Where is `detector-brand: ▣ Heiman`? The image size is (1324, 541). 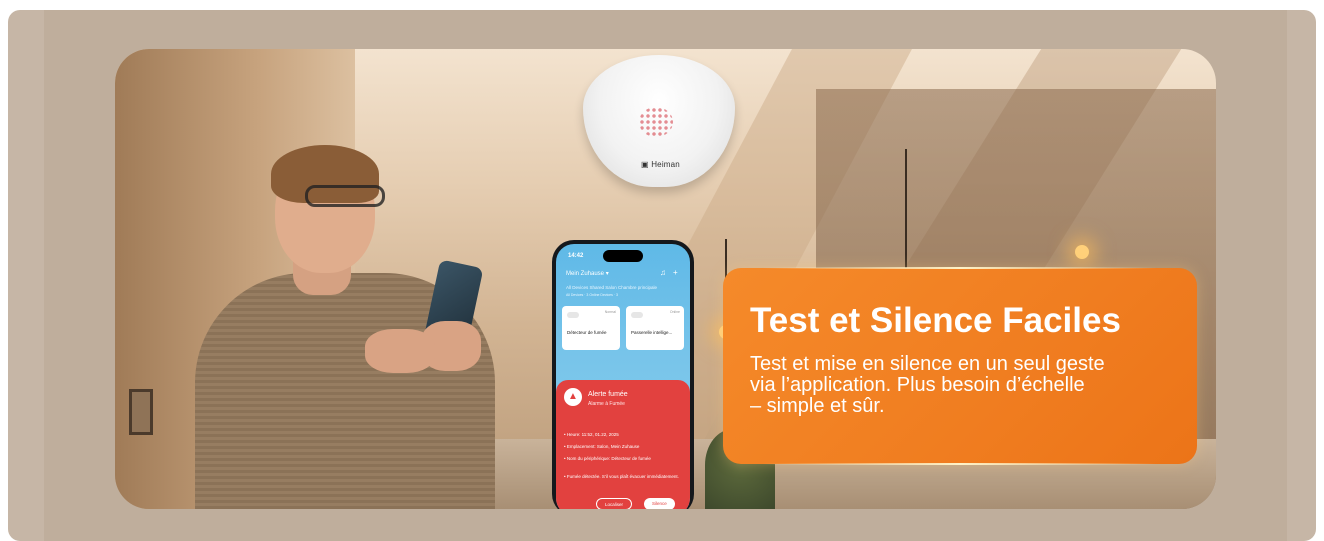 detector-brand: ▣ Heiman is located at coordinates (660, 164).